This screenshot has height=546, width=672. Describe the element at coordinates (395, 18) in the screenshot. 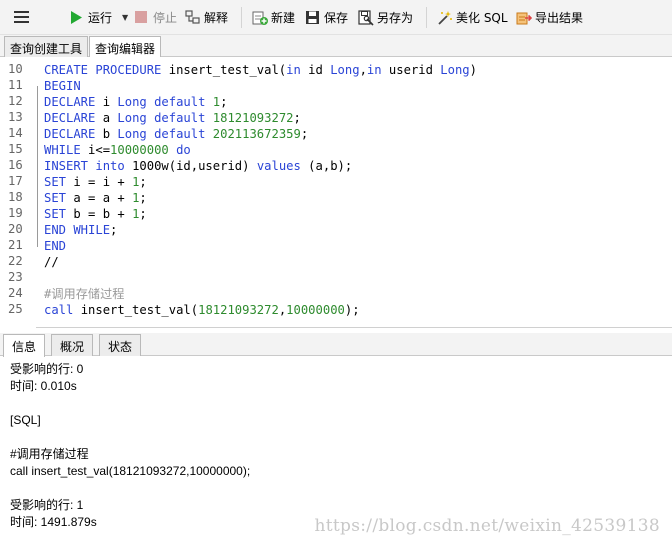

I see `save-as-label: 另存为` at that location.